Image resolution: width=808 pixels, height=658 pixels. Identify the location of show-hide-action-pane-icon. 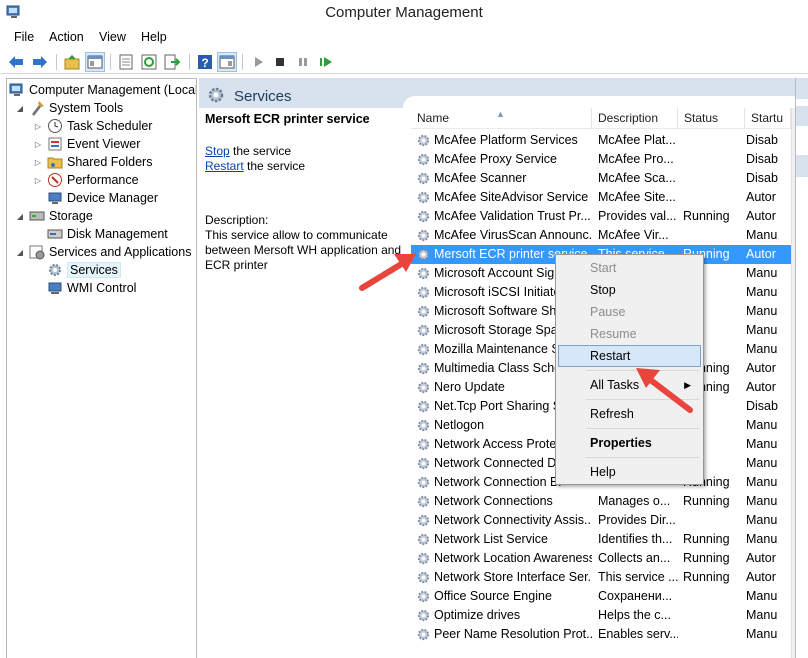
(227, 62).